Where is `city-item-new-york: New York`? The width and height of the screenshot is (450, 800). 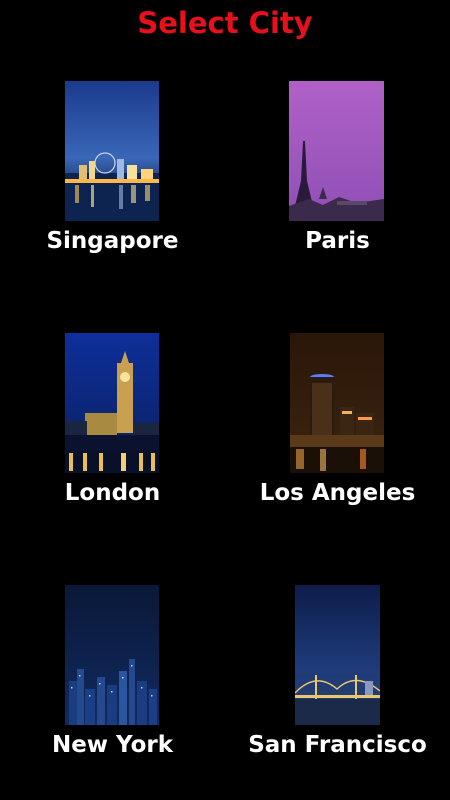
city-item-new-york: New York is located at coordinates (112, 680).